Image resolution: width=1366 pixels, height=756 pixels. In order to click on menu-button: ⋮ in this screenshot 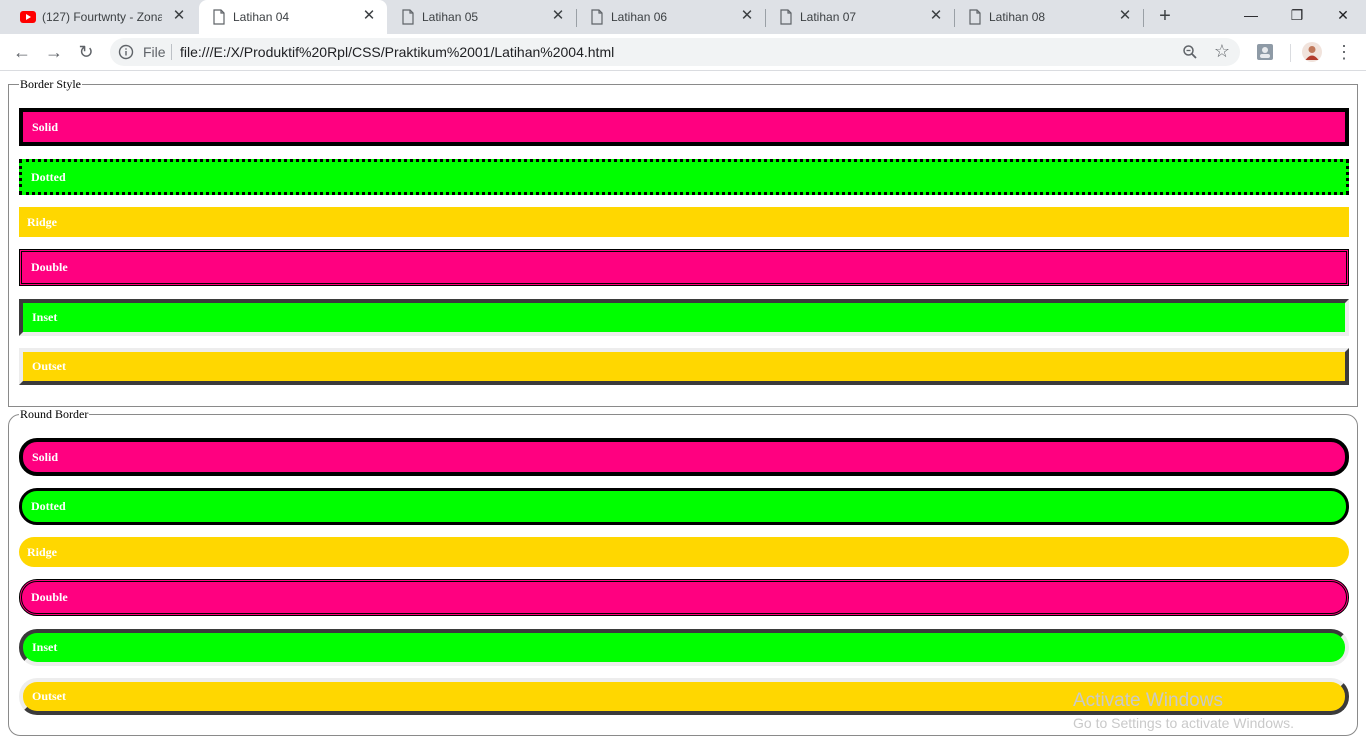, I will do `click(1344, 52)`.